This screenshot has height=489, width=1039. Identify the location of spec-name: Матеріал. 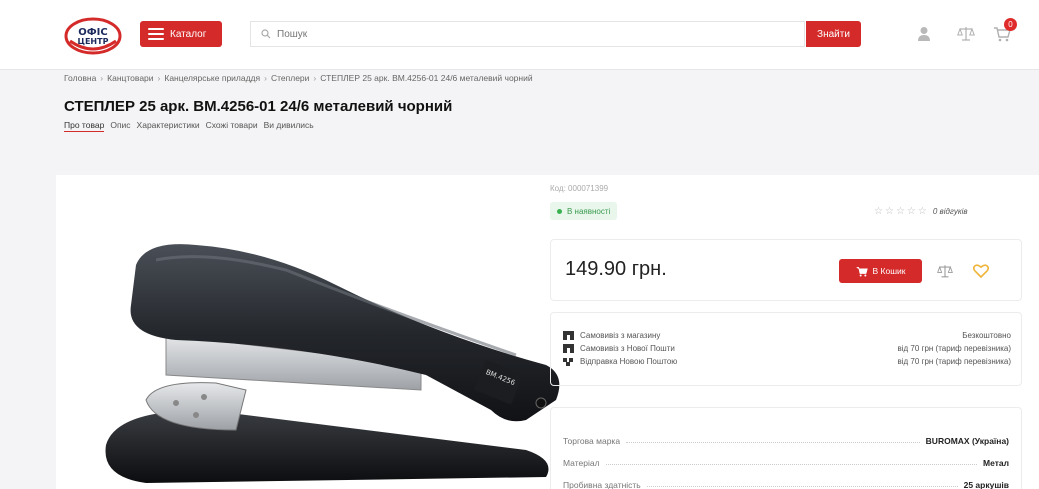
(581, 463).